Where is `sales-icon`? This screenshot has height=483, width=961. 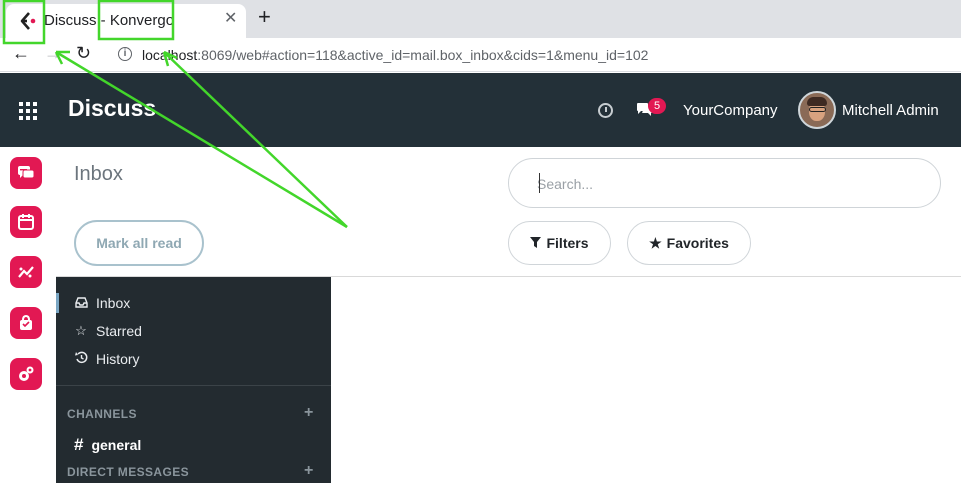 sales-icon is located at coordinates (26, 323).